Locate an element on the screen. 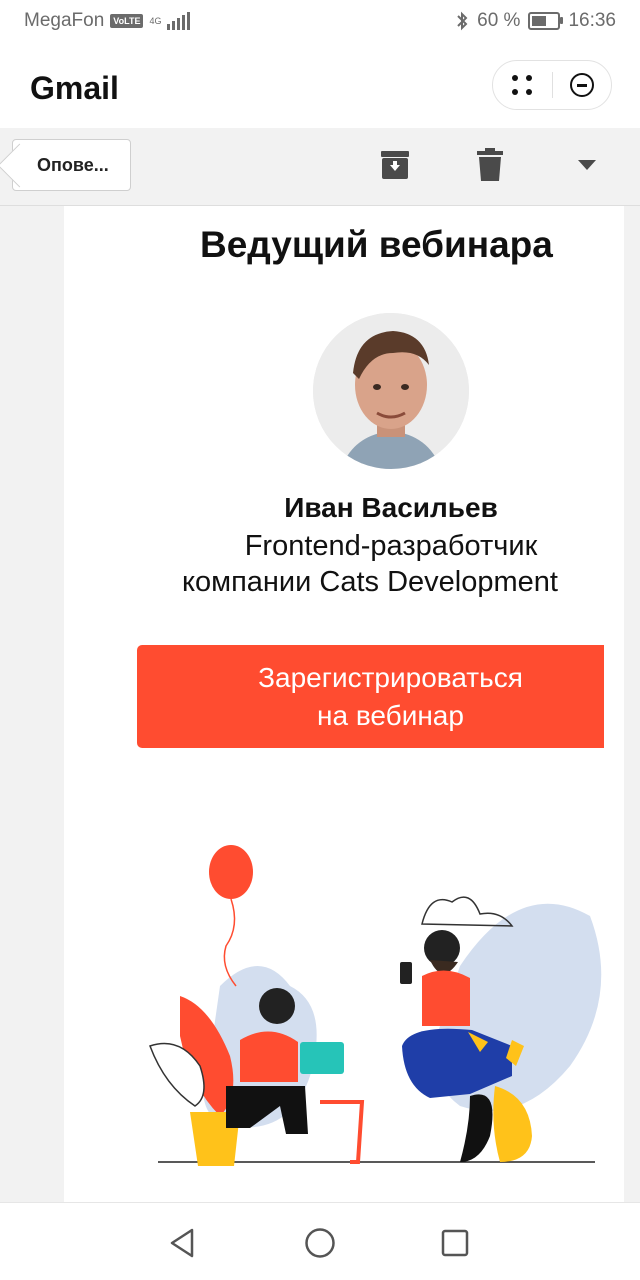 Image resolution: width=640 pixels, height=1280 pixels. section-heading: Ведущий вебинара is located at coordinates (376, 244).